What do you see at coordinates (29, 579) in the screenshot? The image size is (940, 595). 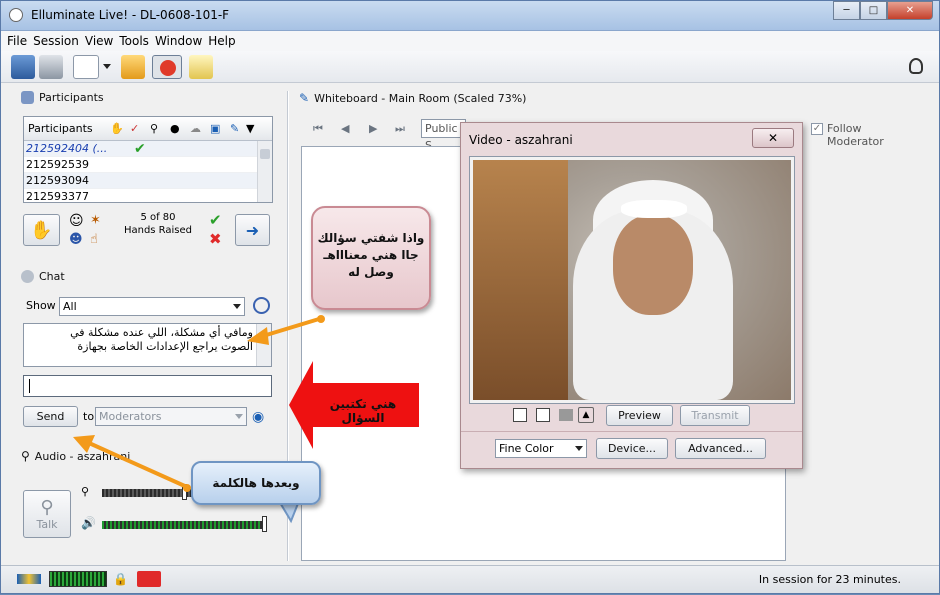 I see `connection-icon` at bounding box center [29, 579].